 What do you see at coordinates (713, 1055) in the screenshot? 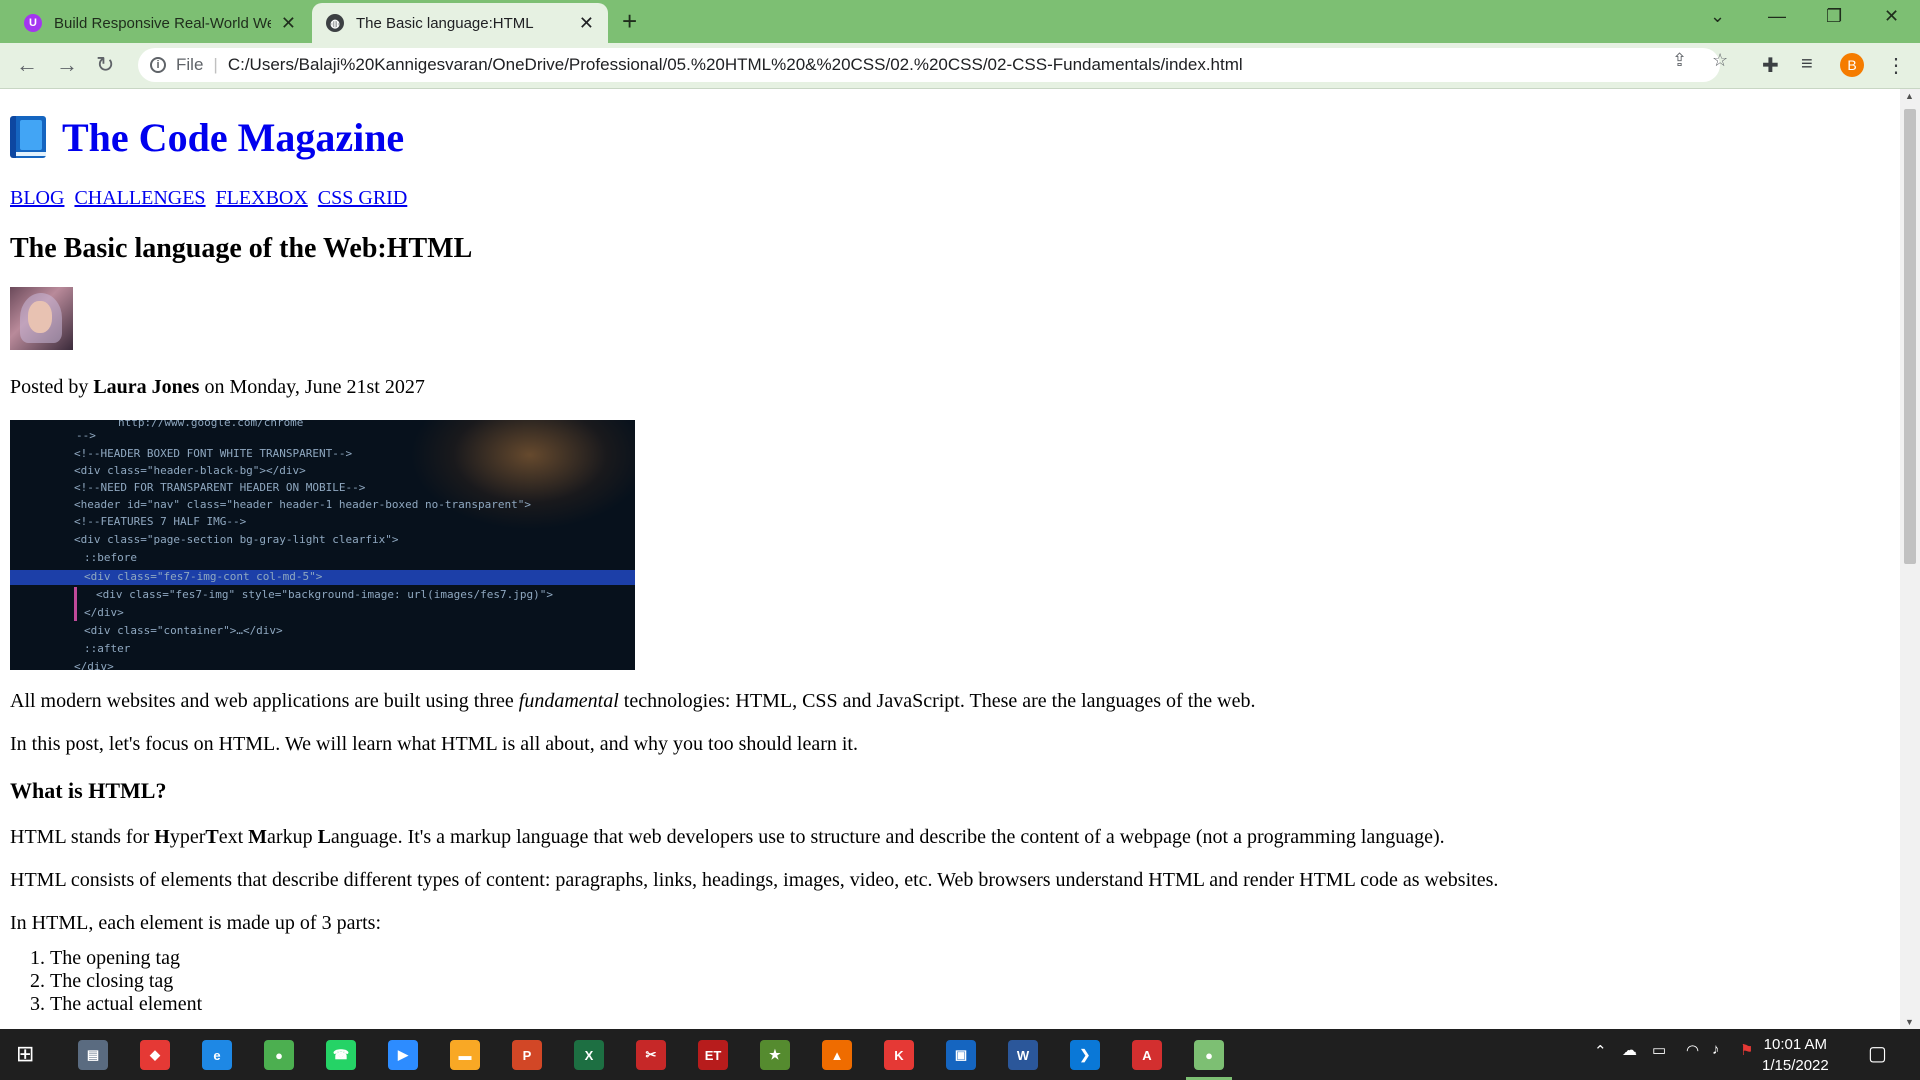
I see `et-app-icon: ET` at bounding box center [713, 1055].